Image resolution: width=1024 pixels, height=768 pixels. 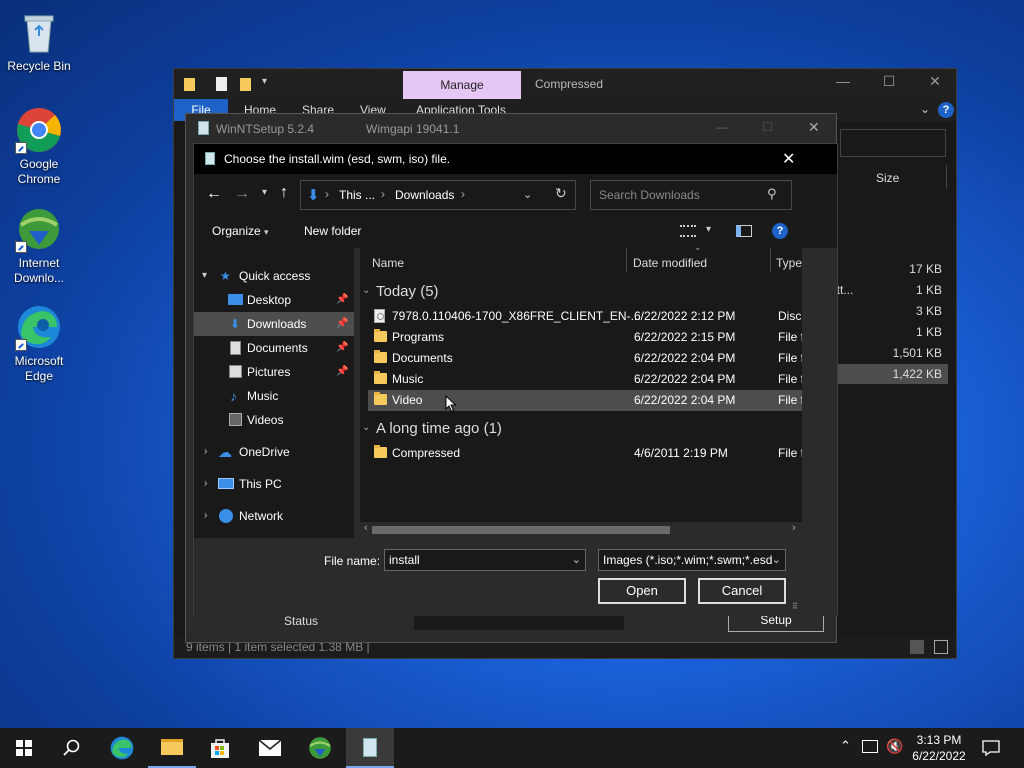 What do you see at coordinates (939, 748) in the screenshot?
I see `taskbar-clock: 3:13 PM 6/22/2022` at bounding box center [939, 748].